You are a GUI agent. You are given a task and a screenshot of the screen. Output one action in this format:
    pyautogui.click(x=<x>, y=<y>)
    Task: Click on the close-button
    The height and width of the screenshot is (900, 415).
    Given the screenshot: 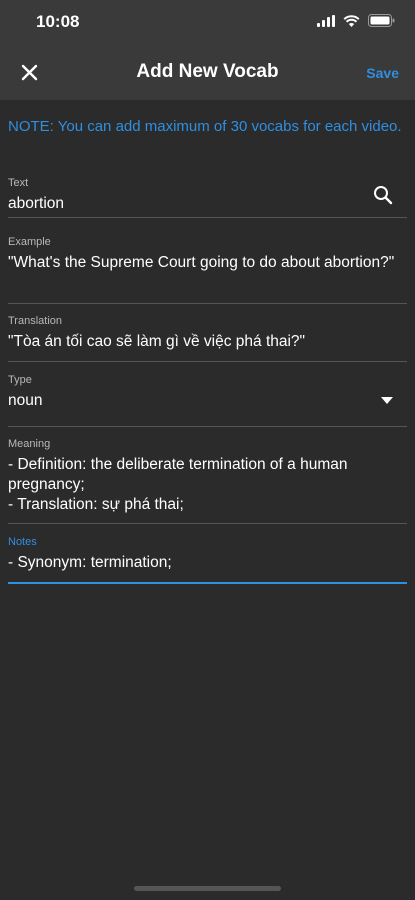 What is the action you would take?
    pyautogui.click(x=29, y=72)
    